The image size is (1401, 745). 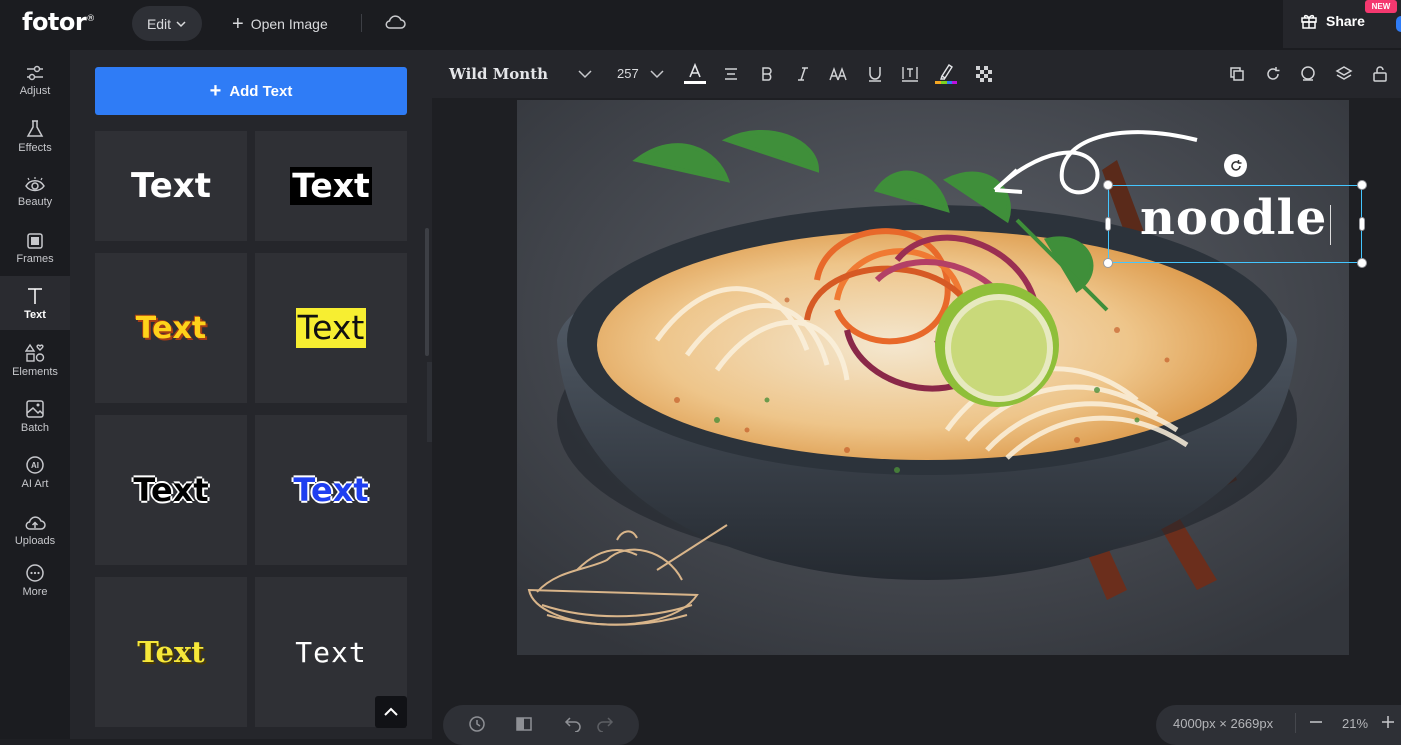 What do you see at coordinates (35, 240) in the screenshot?
I see `frame-icon` at bounding box center [35, 240].